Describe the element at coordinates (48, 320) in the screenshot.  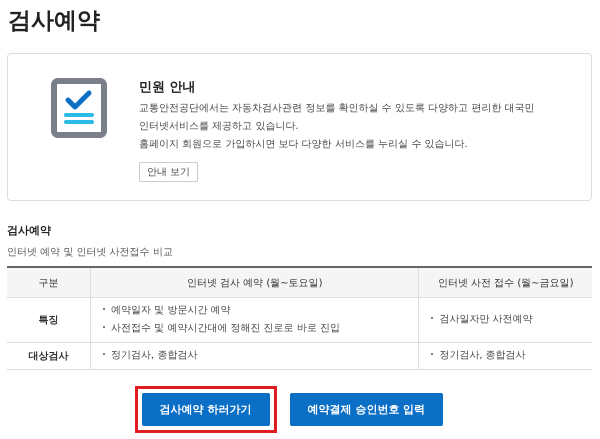
I see `row-header: 특징` at that location.